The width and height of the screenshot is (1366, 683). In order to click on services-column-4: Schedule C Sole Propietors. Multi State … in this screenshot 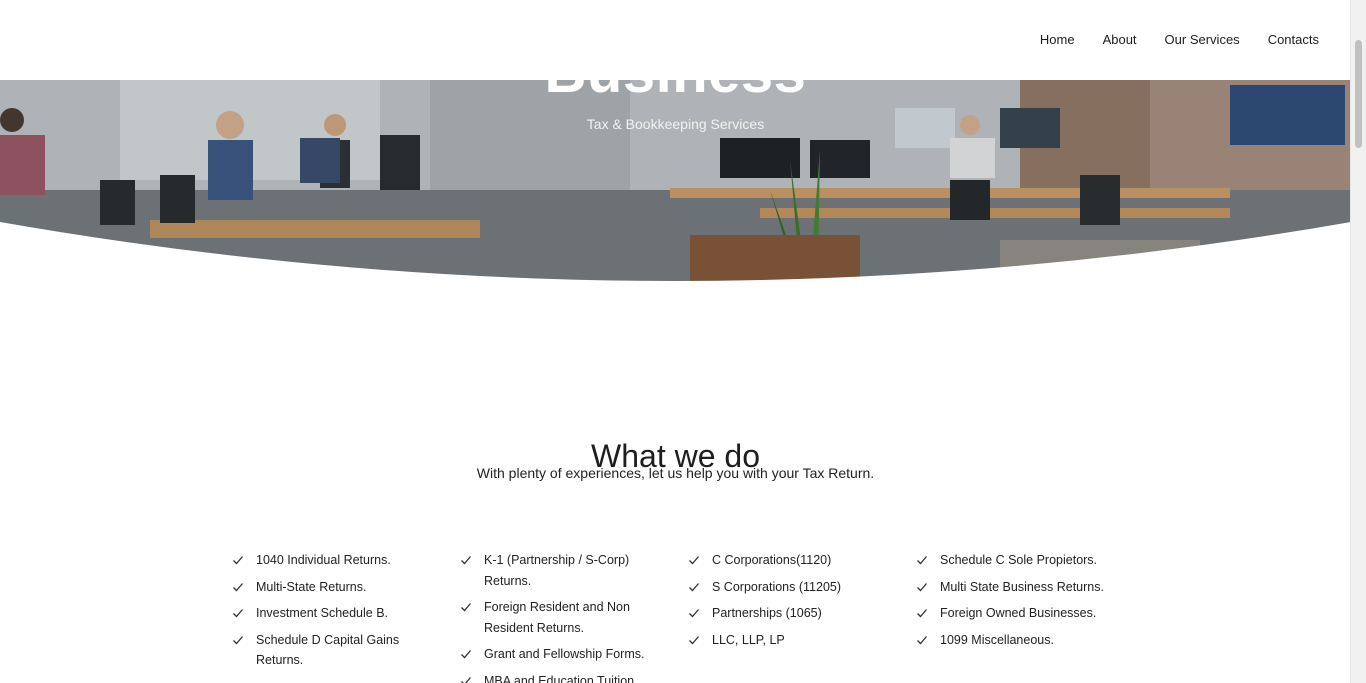, I will do `click(1016, 603)`.